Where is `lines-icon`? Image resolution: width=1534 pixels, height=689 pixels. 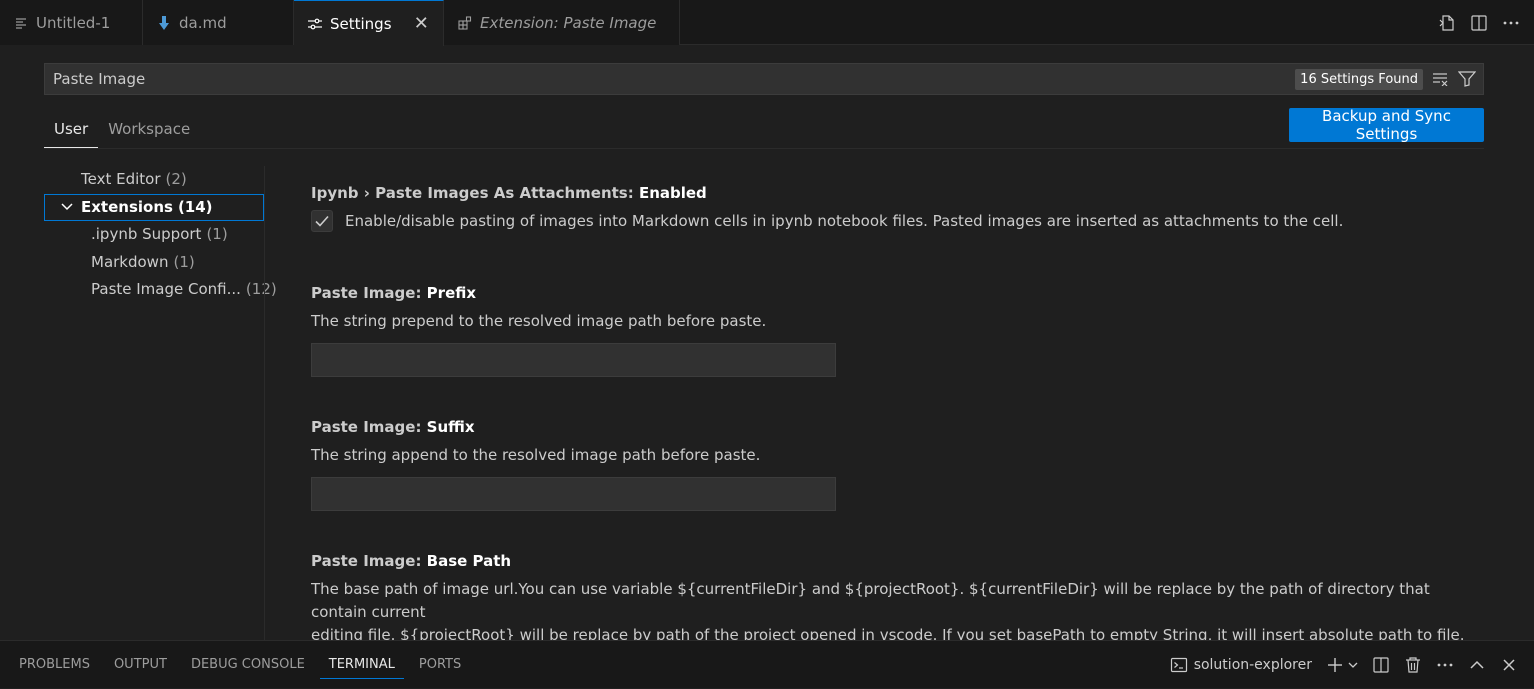 lines-icon is located at coordinates (21, 23).